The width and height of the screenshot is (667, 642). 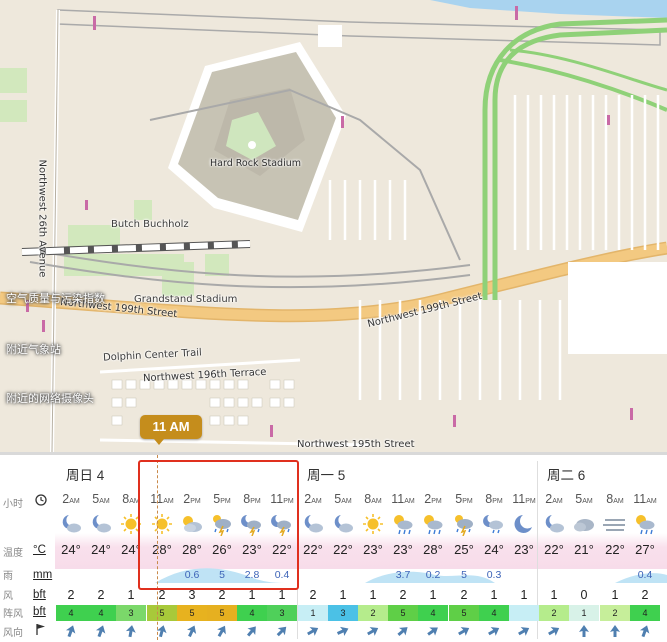 I want to click on night-rain-icon, so click(x=494, y=524).